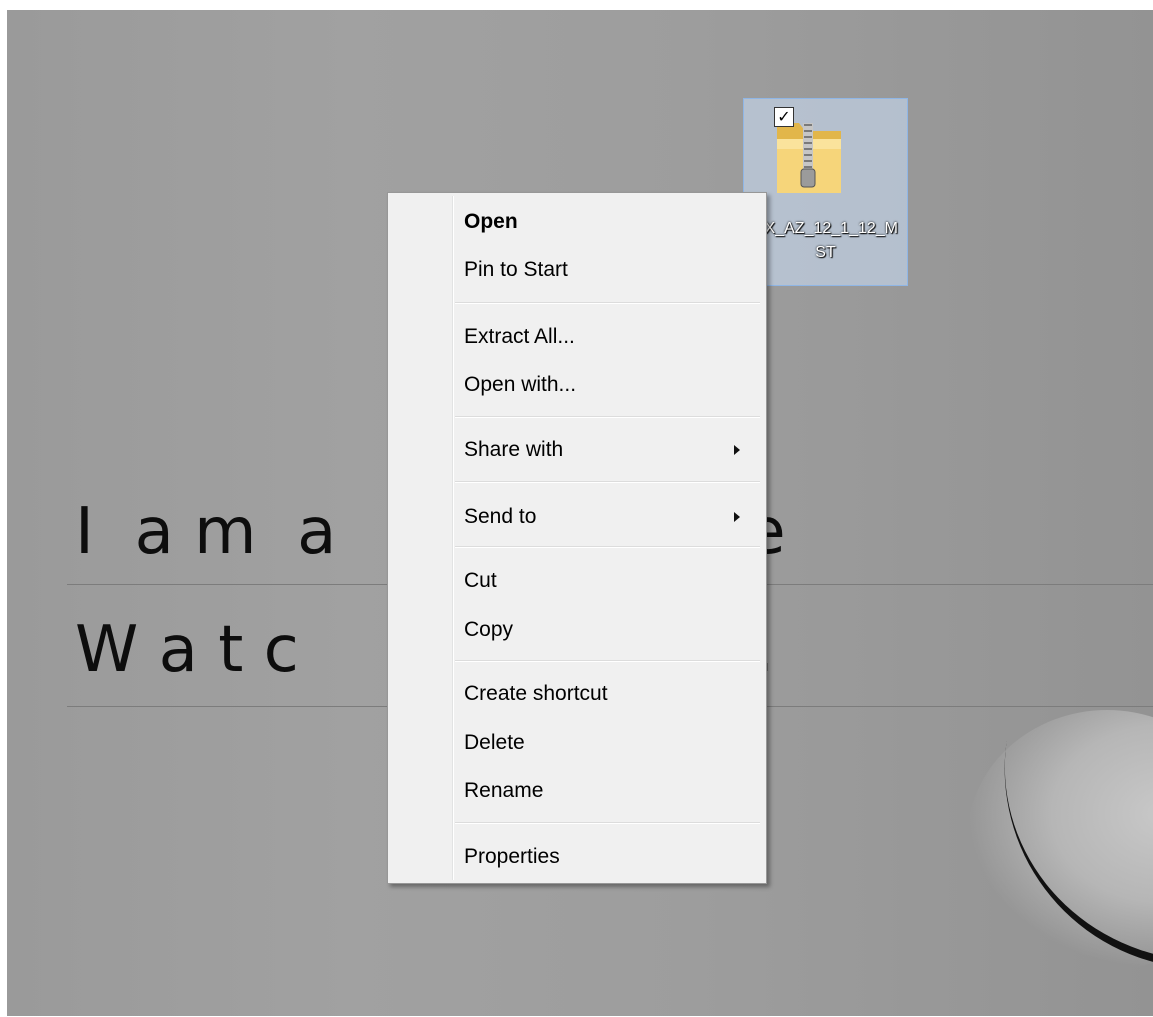 Image resolution: width=1153 pixels, height=1017 pixels. I want to click on menu-item-send-to: Send to, so click(577, 517).